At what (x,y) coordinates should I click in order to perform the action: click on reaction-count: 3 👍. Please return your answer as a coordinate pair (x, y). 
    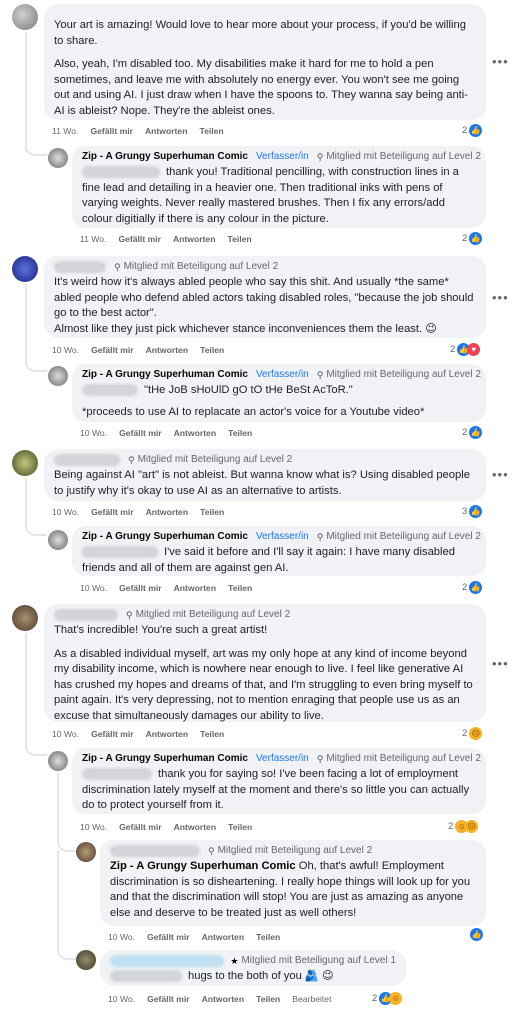
    Looking at the image, I should click on (472, 511).